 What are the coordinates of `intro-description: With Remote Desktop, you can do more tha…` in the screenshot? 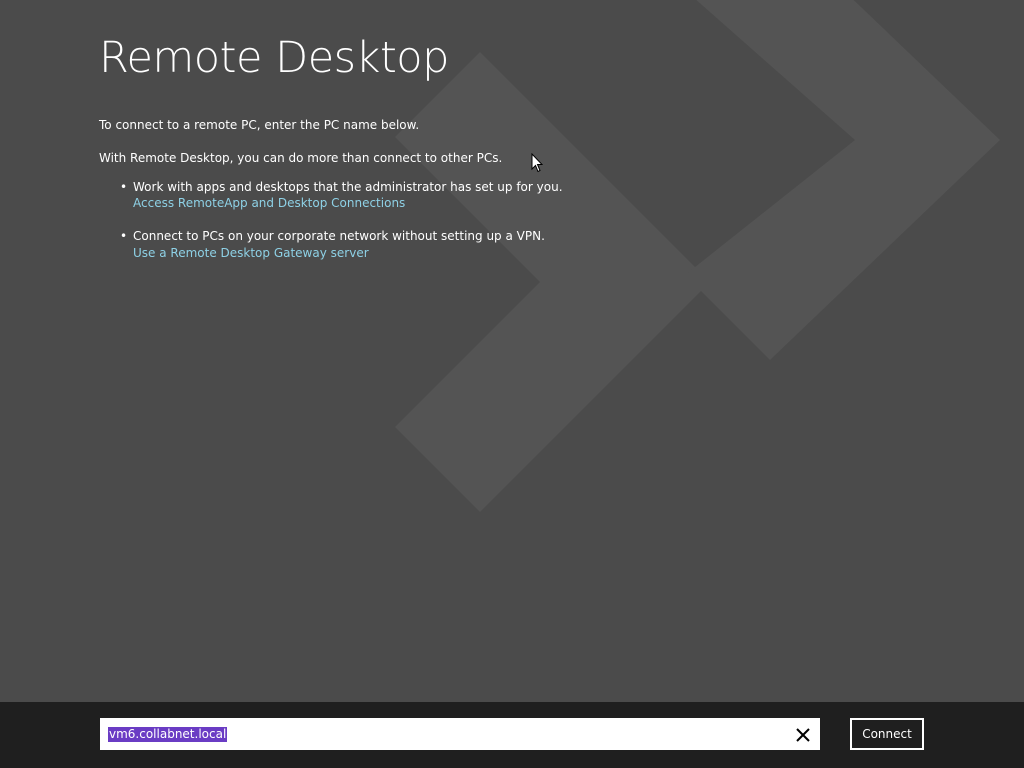 It's located at (301, 158).